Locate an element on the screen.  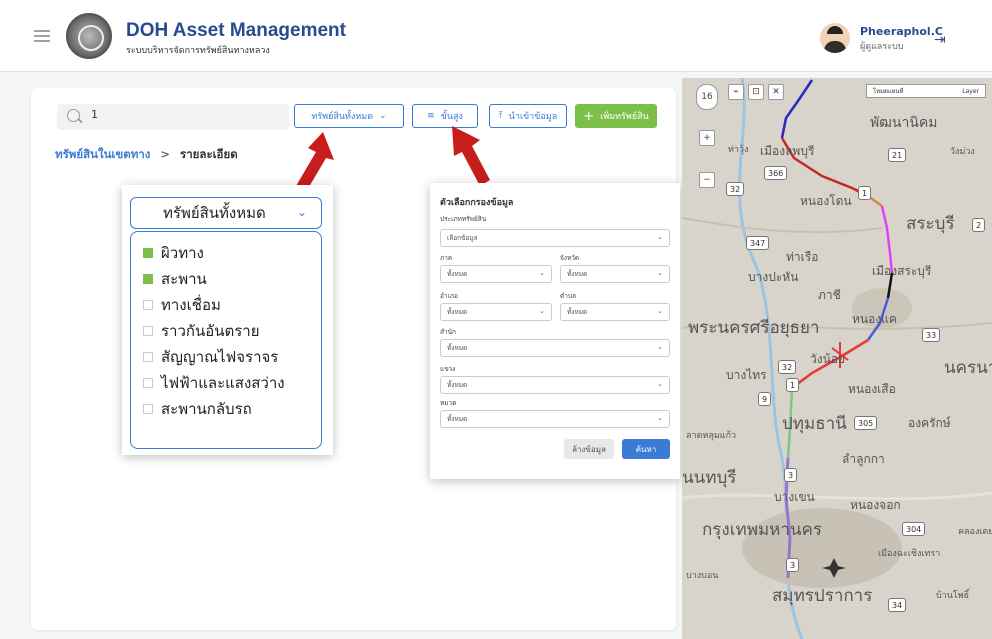
avatar is located at coordinates (835, 38).